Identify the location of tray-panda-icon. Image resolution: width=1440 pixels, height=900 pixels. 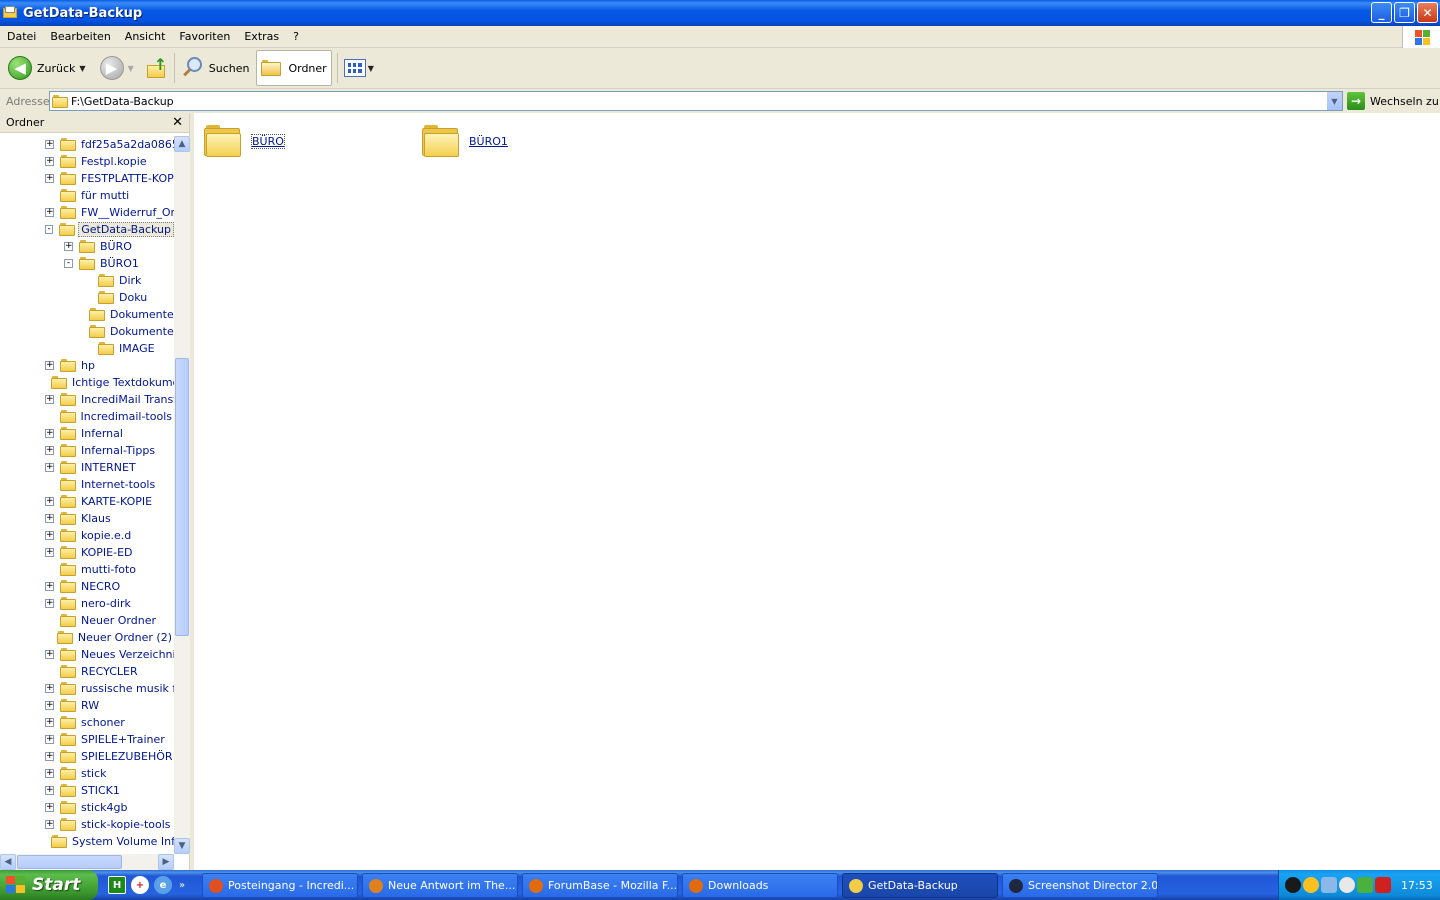
(1347, 885).